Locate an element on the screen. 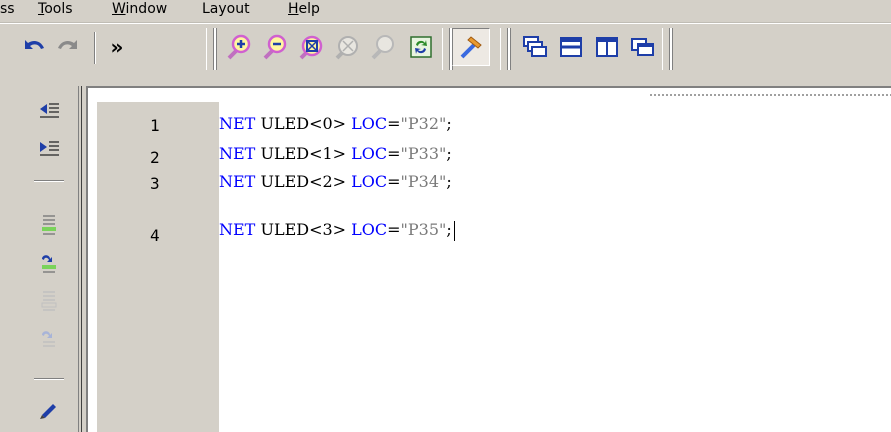 The image size is (891, 432). toggle-bookmark-icon is located at coordinates (49, 225).